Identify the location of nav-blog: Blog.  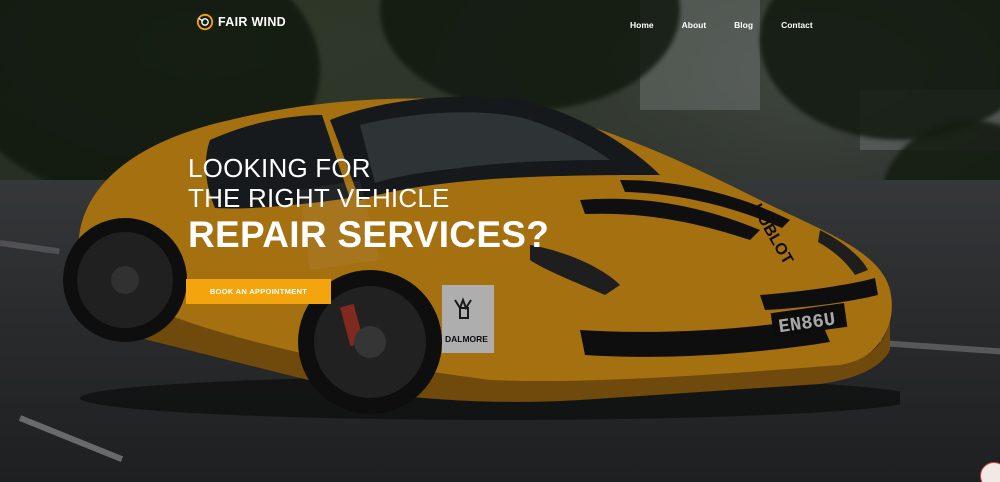
(743, 25).